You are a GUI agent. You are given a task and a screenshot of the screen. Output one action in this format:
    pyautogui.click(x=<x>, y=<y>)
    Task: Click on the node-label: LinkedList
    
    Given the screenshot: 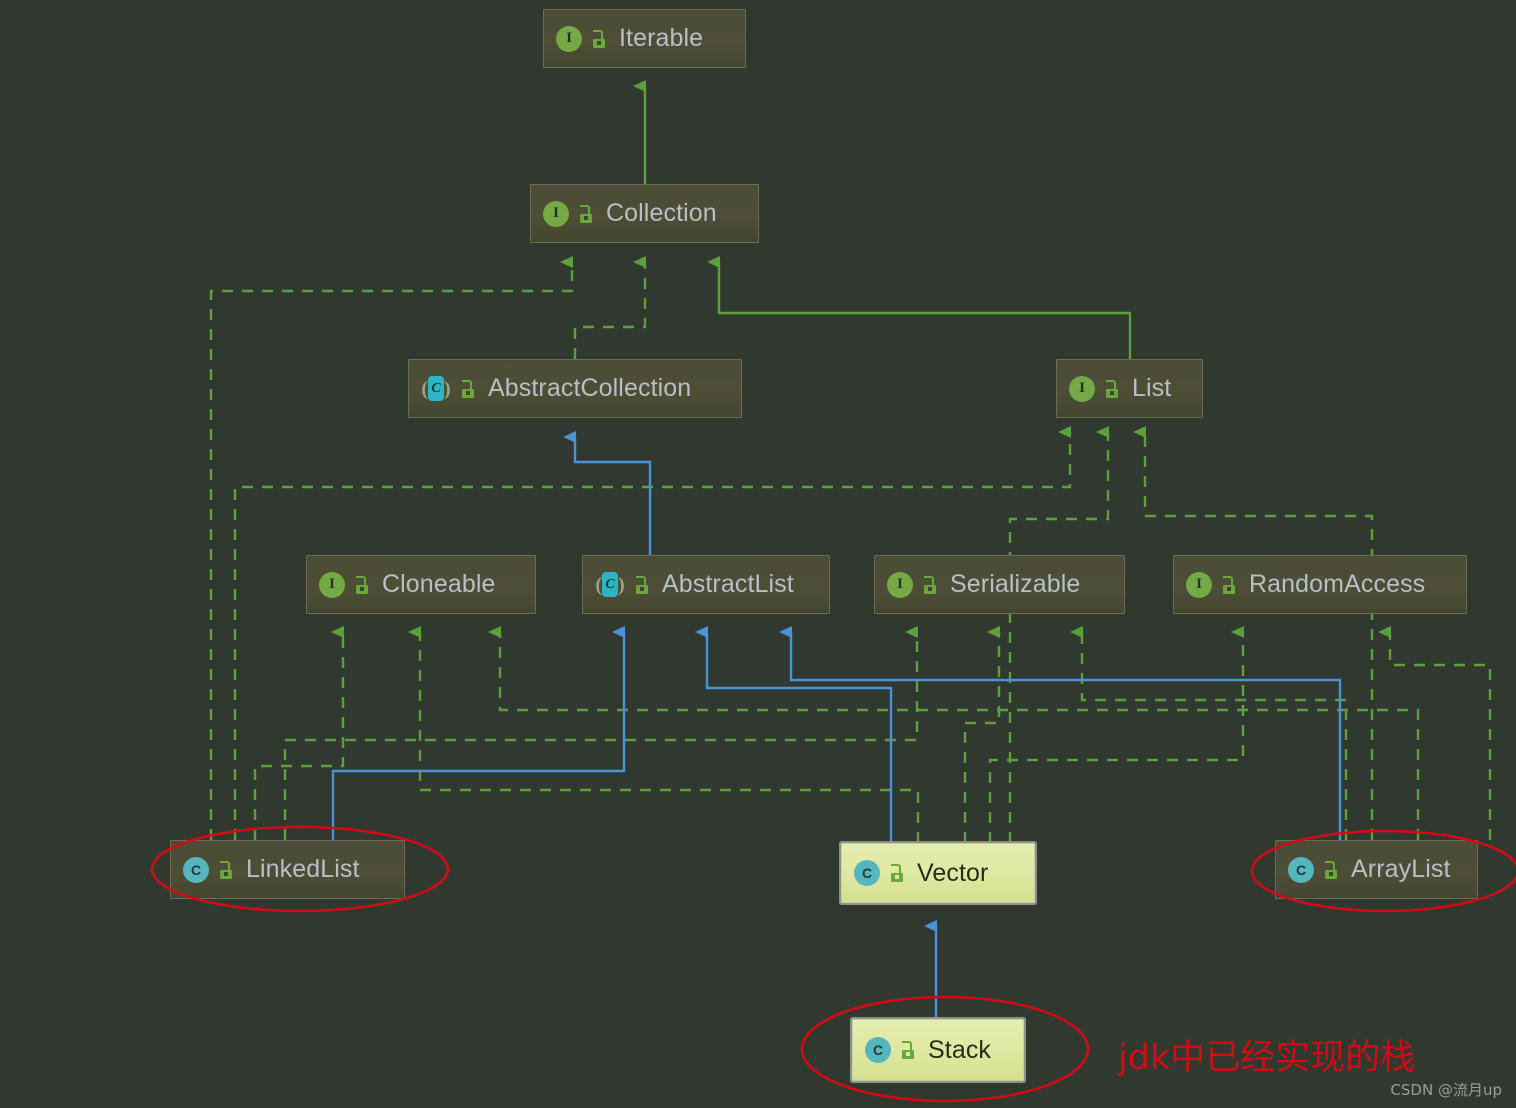 What is the action you would take?
    pyautogui.click(x=303, y=869)
    